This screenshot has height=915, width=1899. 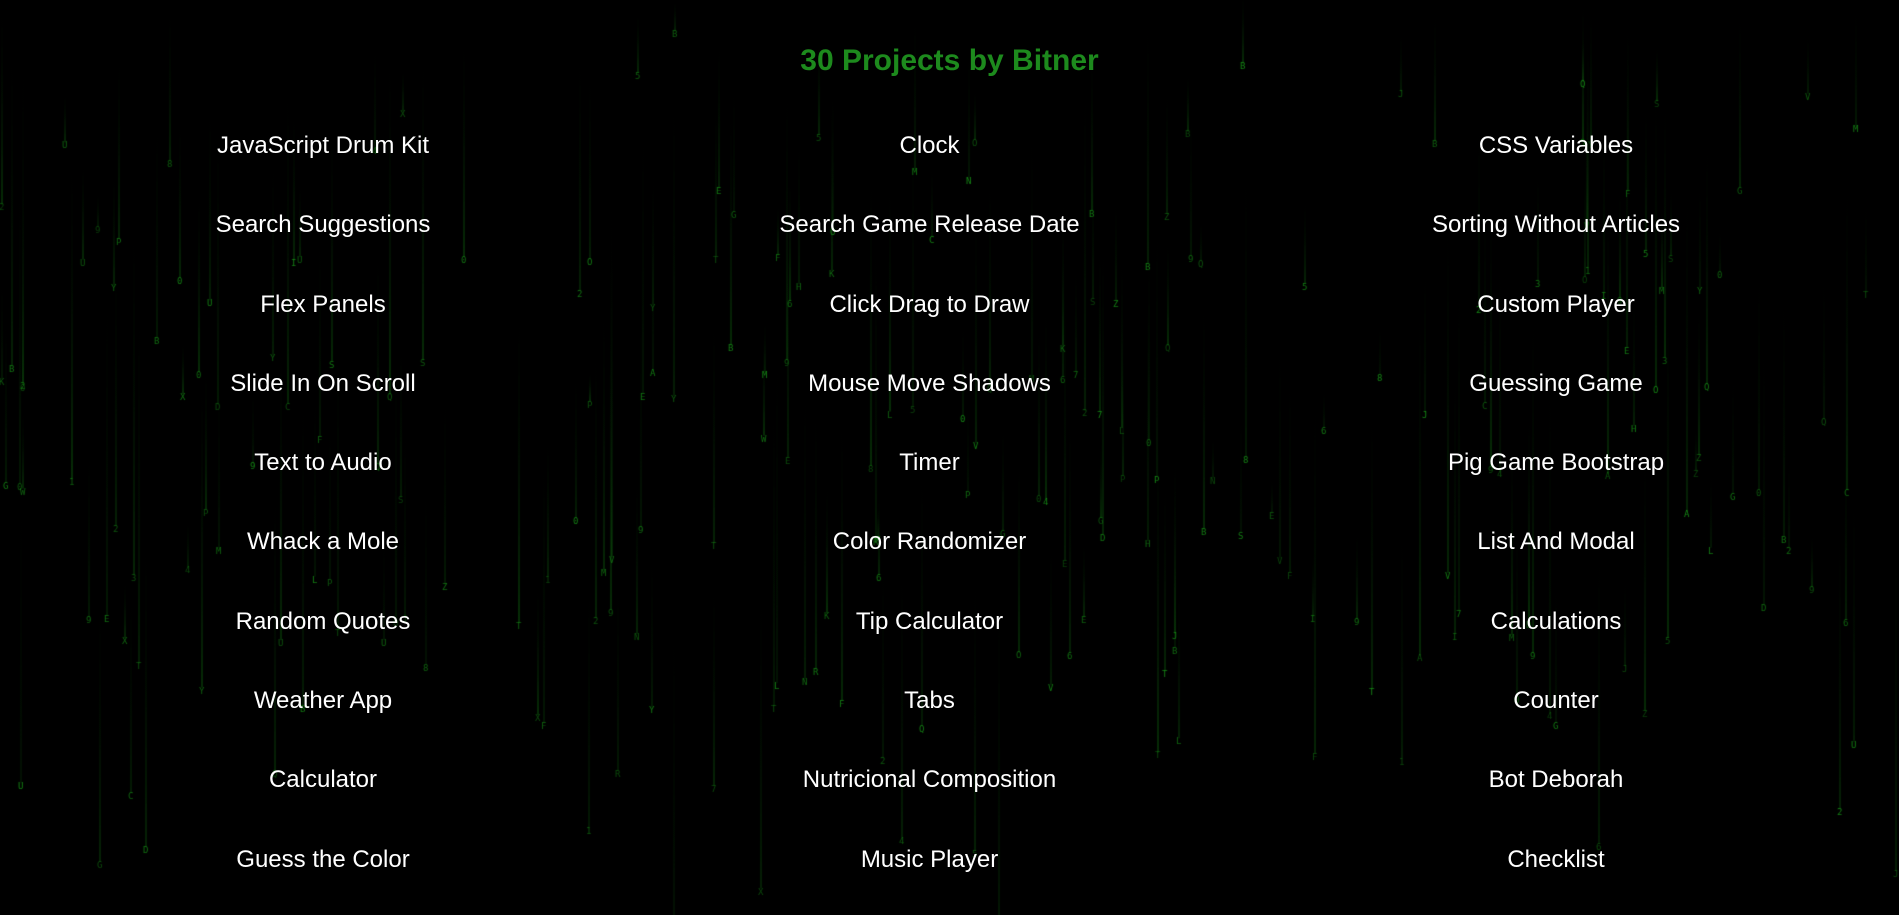 I want to click on project-link-flex-panels: Flex Panels, so click(x=323, y=324).